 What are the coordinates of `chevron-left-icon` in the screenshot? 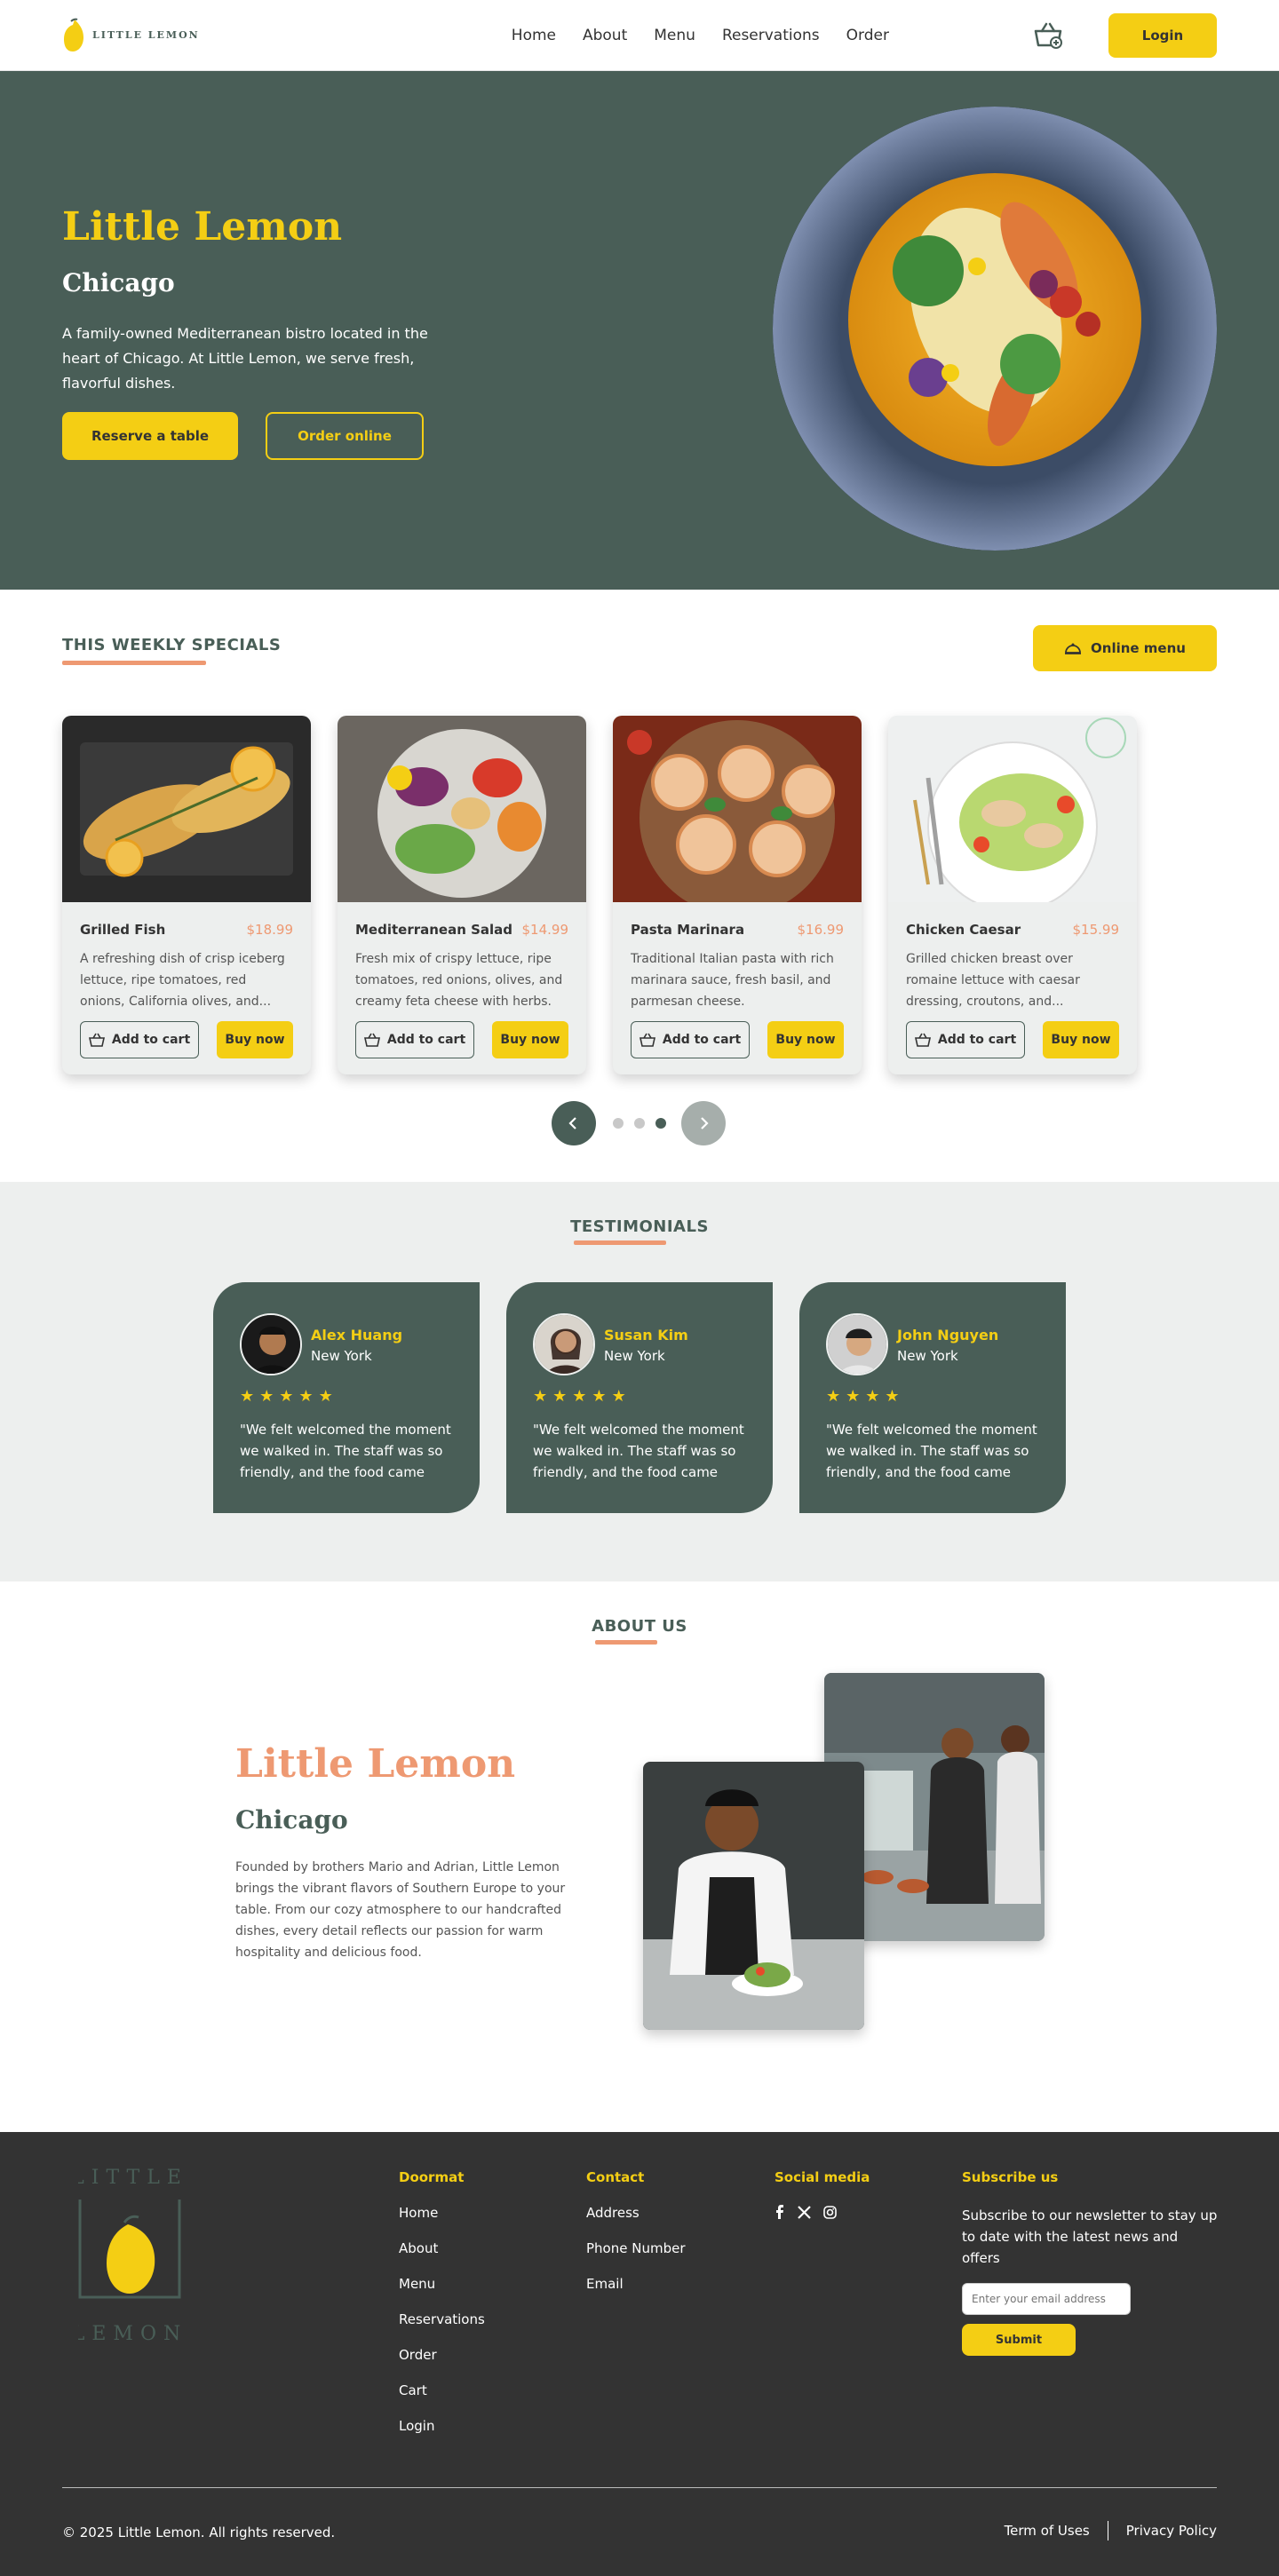 It's located at (572, 1123).